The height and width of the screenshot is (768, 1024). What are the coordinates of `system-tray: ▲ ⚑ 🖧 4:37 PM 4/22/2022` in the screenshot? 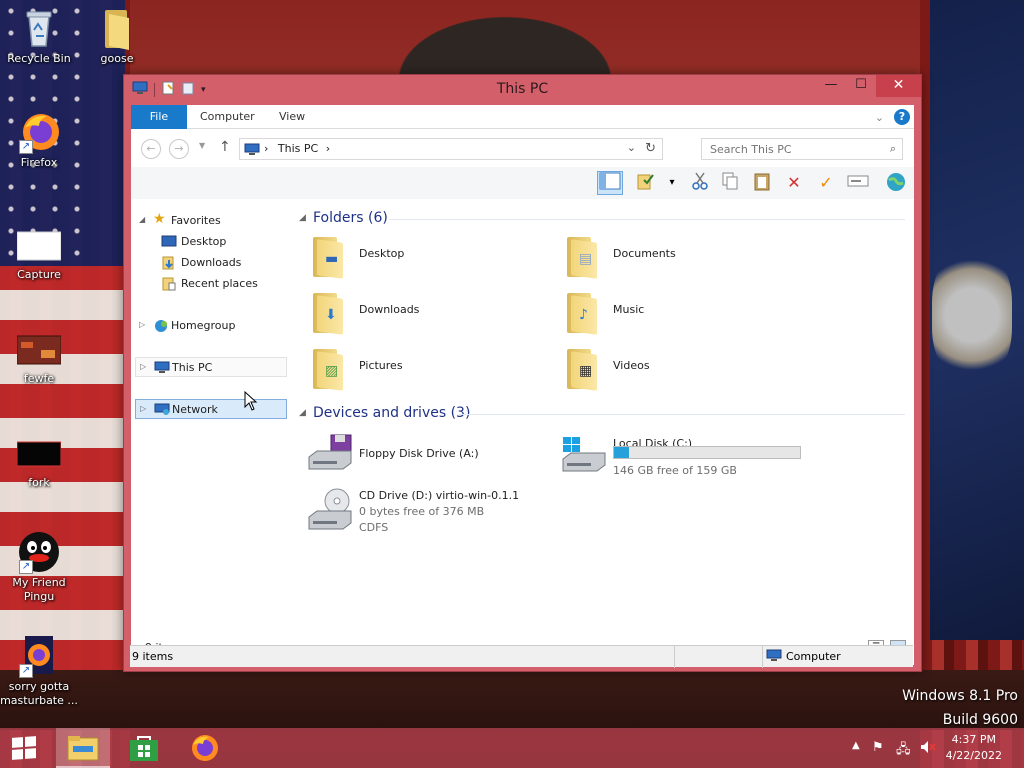 It's located at (934, 748).